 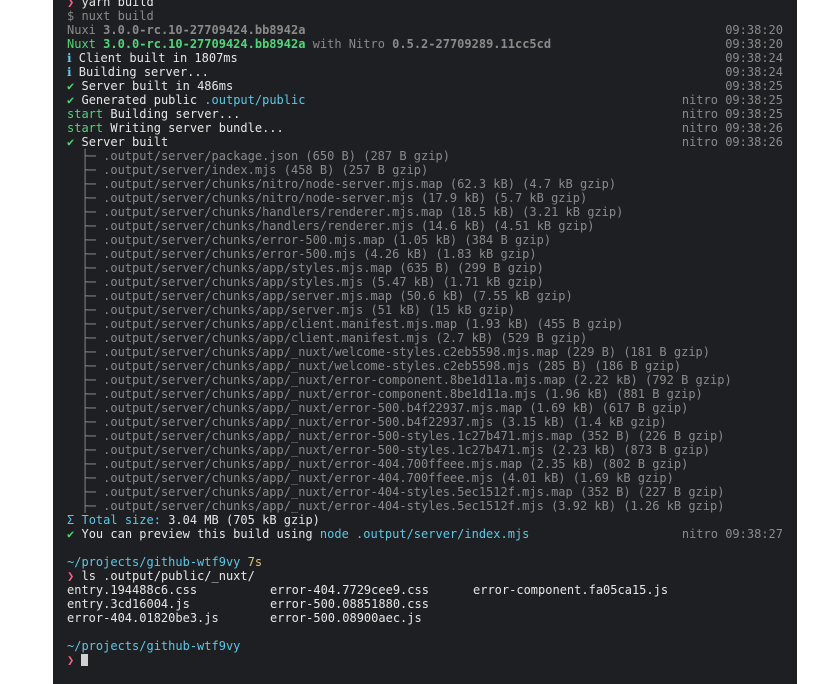 What do you see at coordinates (125, 142) in the screenshot?
I see `log-text: Server built` at bounding box center [125, 142].